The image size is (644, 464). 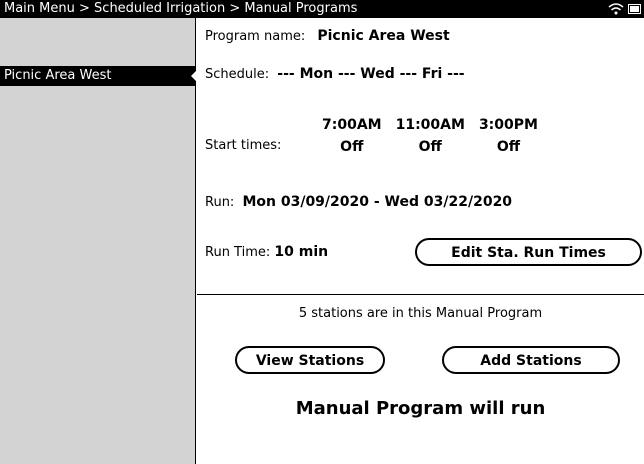 I want to click on schedule-value: --- Mon --- Wed --- Fri ---, so click(x=371, y=74).